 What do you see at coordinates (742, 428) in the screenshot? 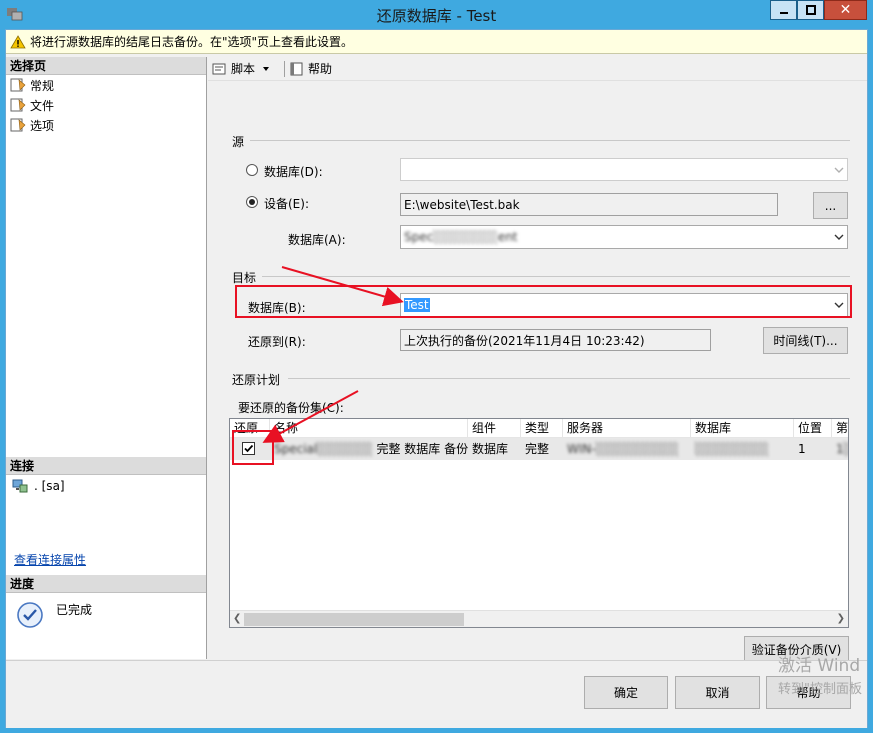
I see `column-header-database: 数据库` at bounding box center [742, 428].